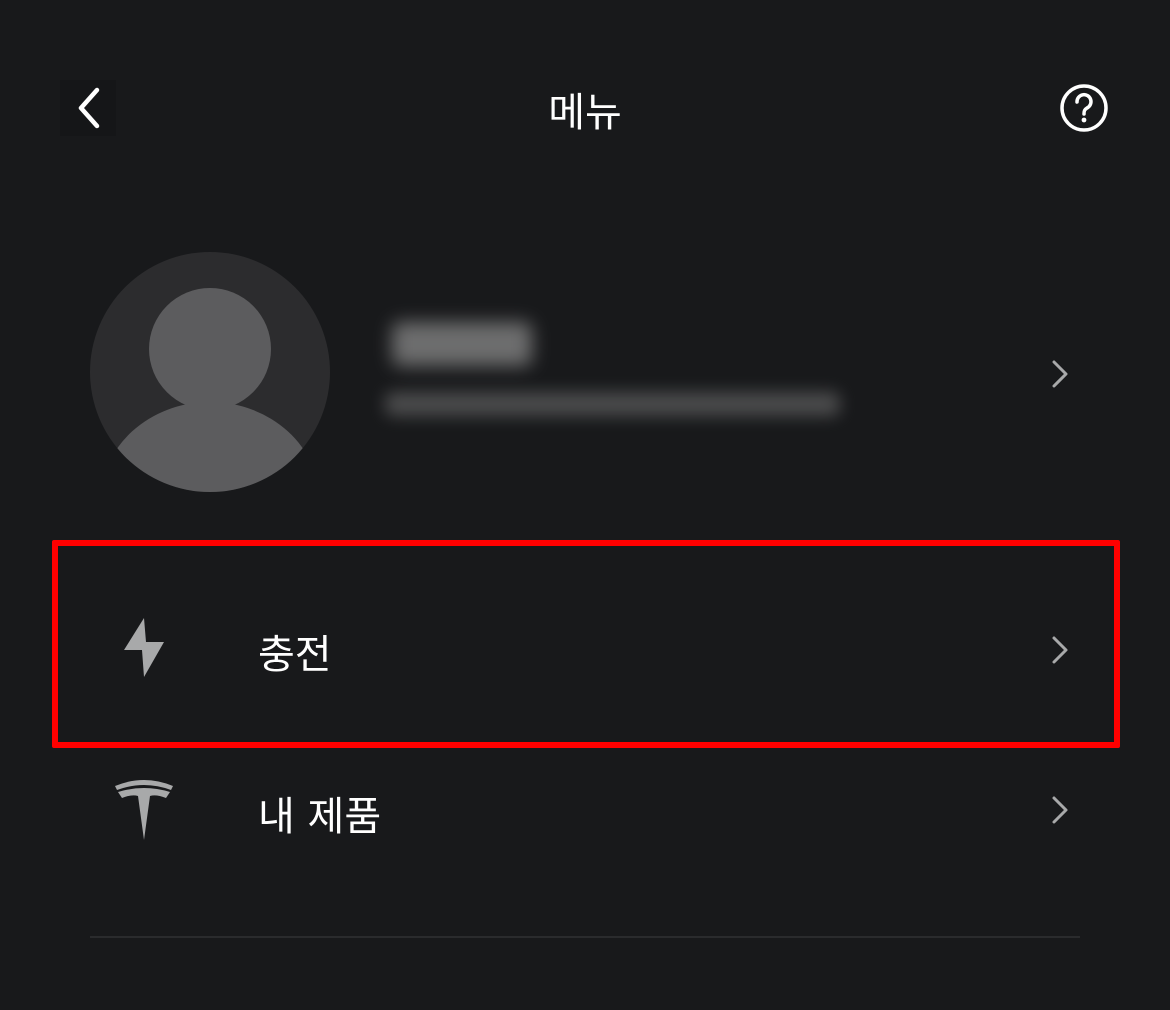  Describe the element at coordinates (210, 372) in the screenshot. I see `user-avatar-icon` at that location.